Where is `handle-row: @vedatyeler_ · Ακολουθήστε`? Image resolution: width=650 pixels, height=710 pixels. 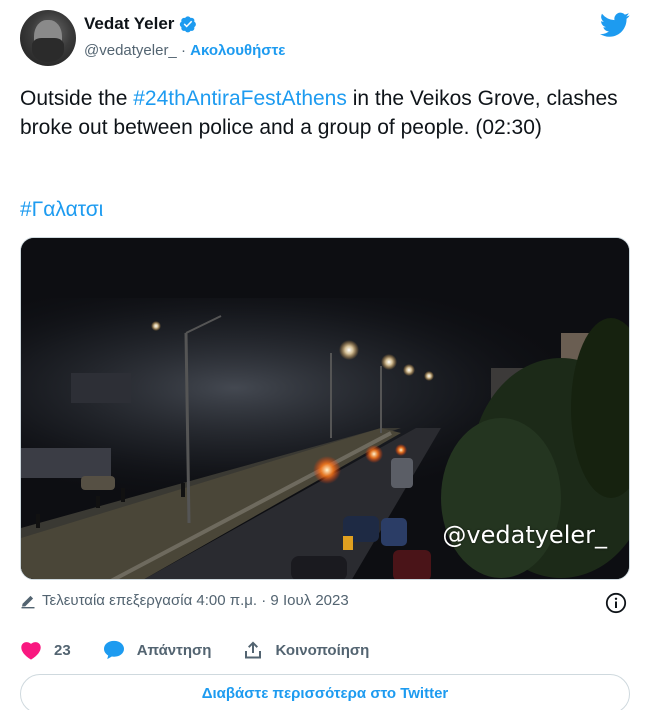 handle-row: @vedatyeler_ · Ακολουθήστε is located at coordinates (184, 50).